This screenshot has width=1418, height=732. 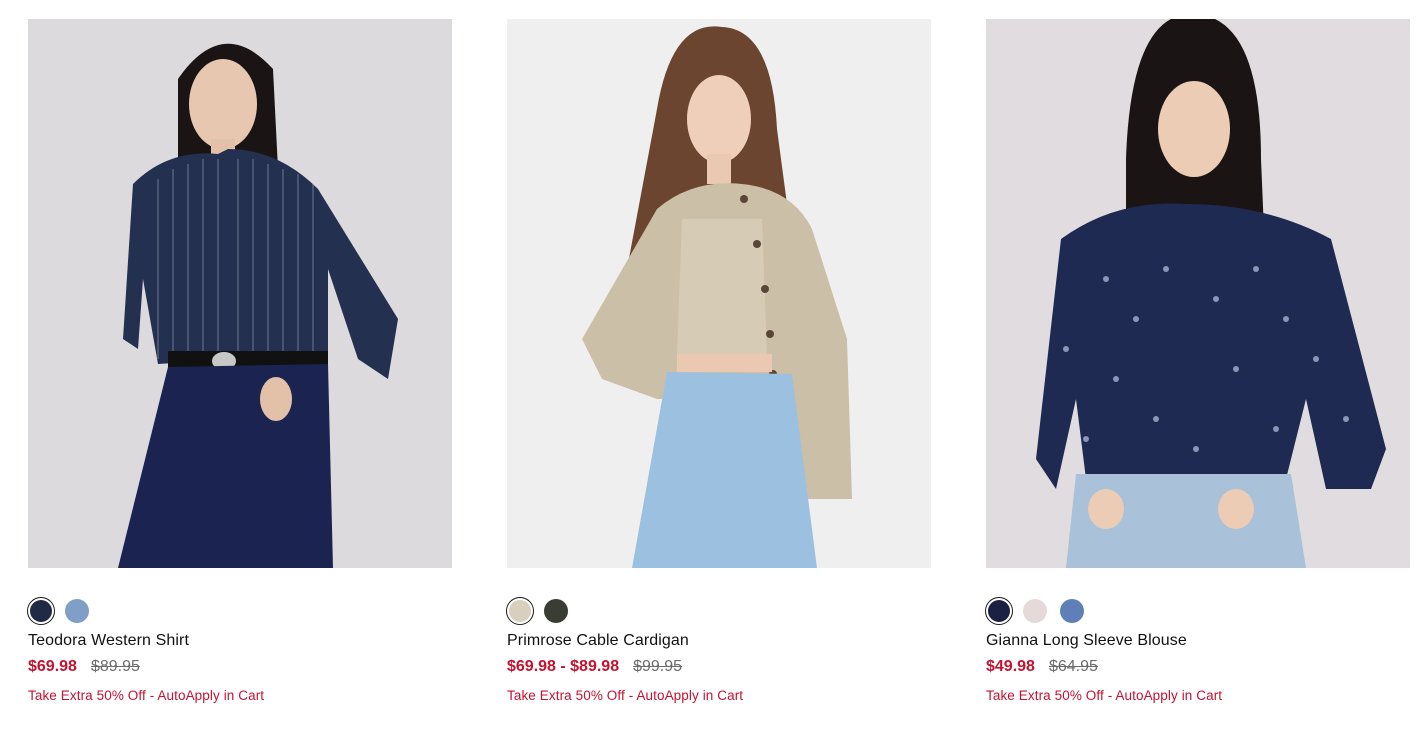 I want to click on sale-price: $69.98, so click(x=52, y=666).